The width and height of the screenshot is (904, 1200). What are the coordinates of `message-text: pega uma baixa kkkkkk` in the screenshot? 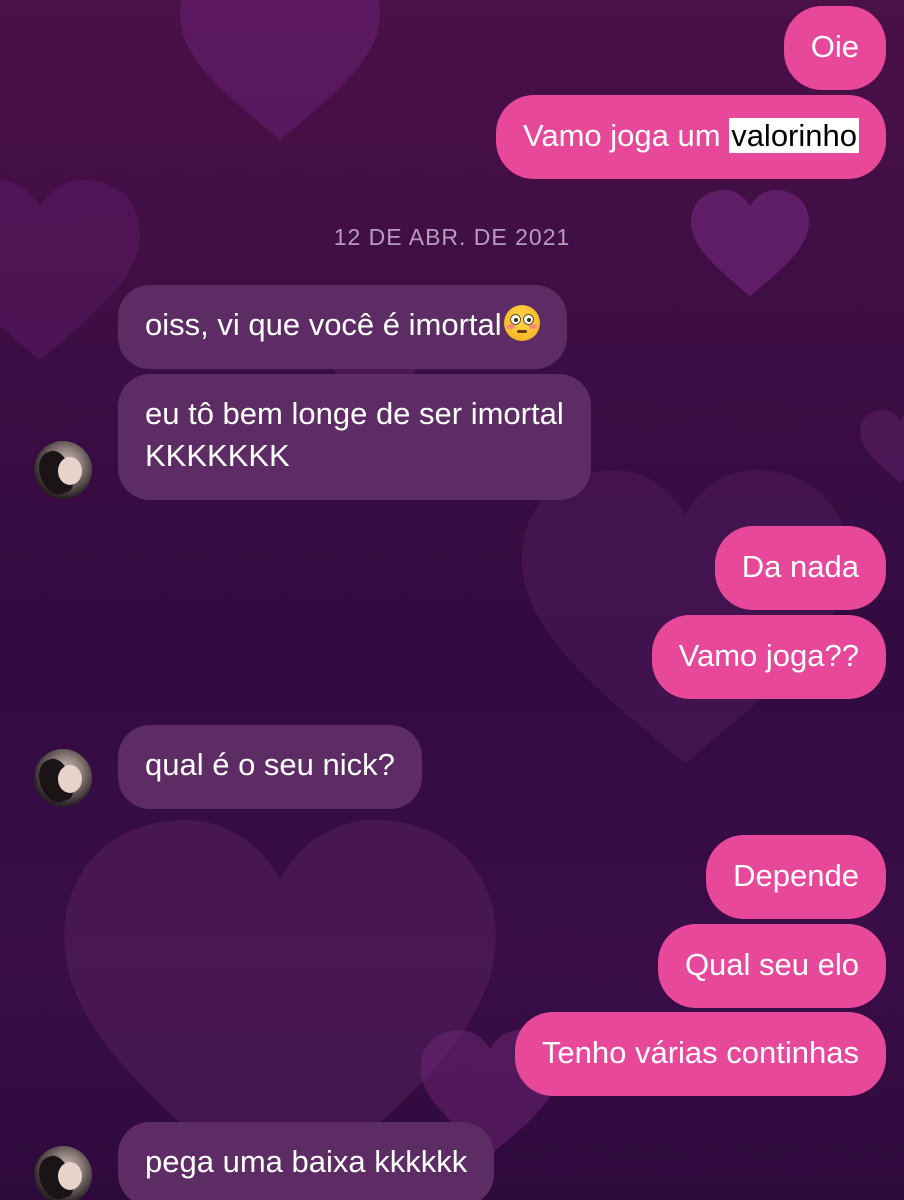 It's located at (306, 1161).